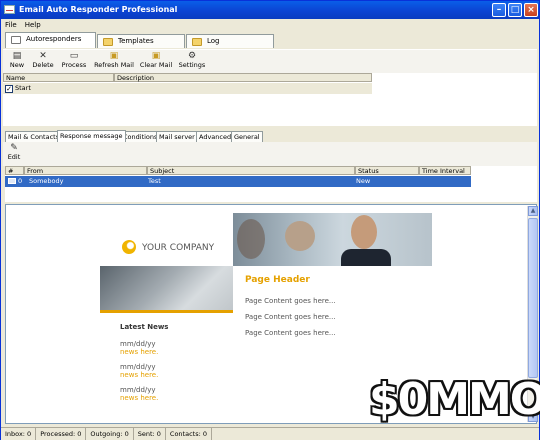 The image size is (540, 440). What do you see at coordinates (12, 181) in the screenshot?
I see `message-envelope-icon` at bounding box center [12, 181].